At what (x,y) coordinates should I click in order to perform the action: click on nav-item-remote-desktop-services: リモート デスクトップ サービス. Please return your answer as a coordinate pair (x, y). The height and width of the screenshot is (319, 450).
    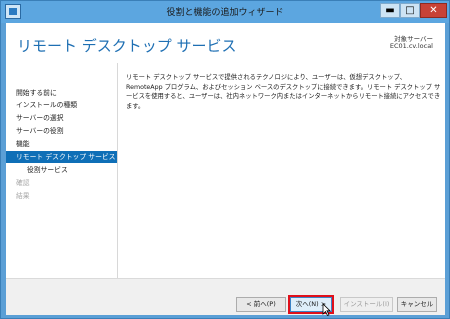
    Looking at the image, I should click on (61, 157).